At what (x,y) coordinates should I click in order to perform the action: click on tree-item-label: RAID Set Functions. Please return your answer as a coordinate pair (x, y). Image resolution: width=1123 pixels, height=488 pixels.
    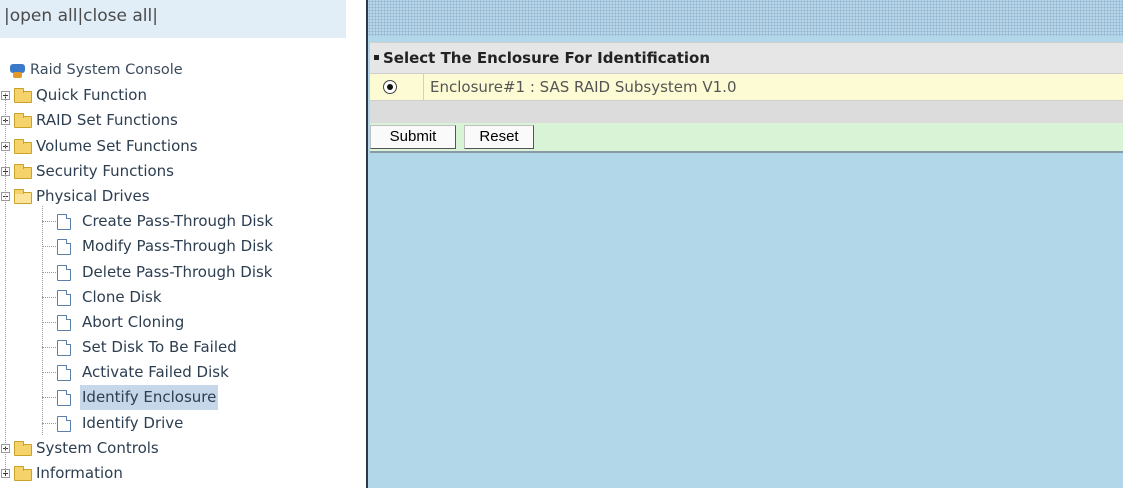
    Looking at the image, I should click on (107, 120).